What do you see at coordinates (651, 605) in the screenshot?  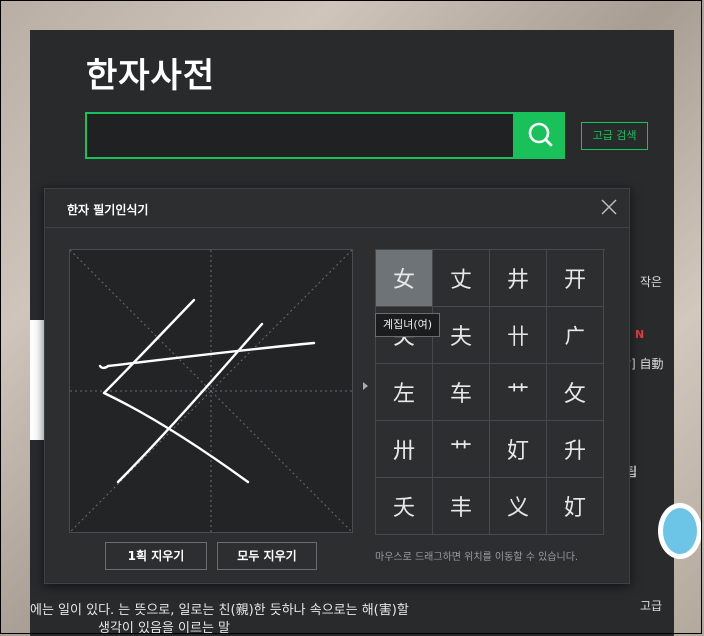 I see `side-bottom-text: 고급` at bounding box center [651, 605].